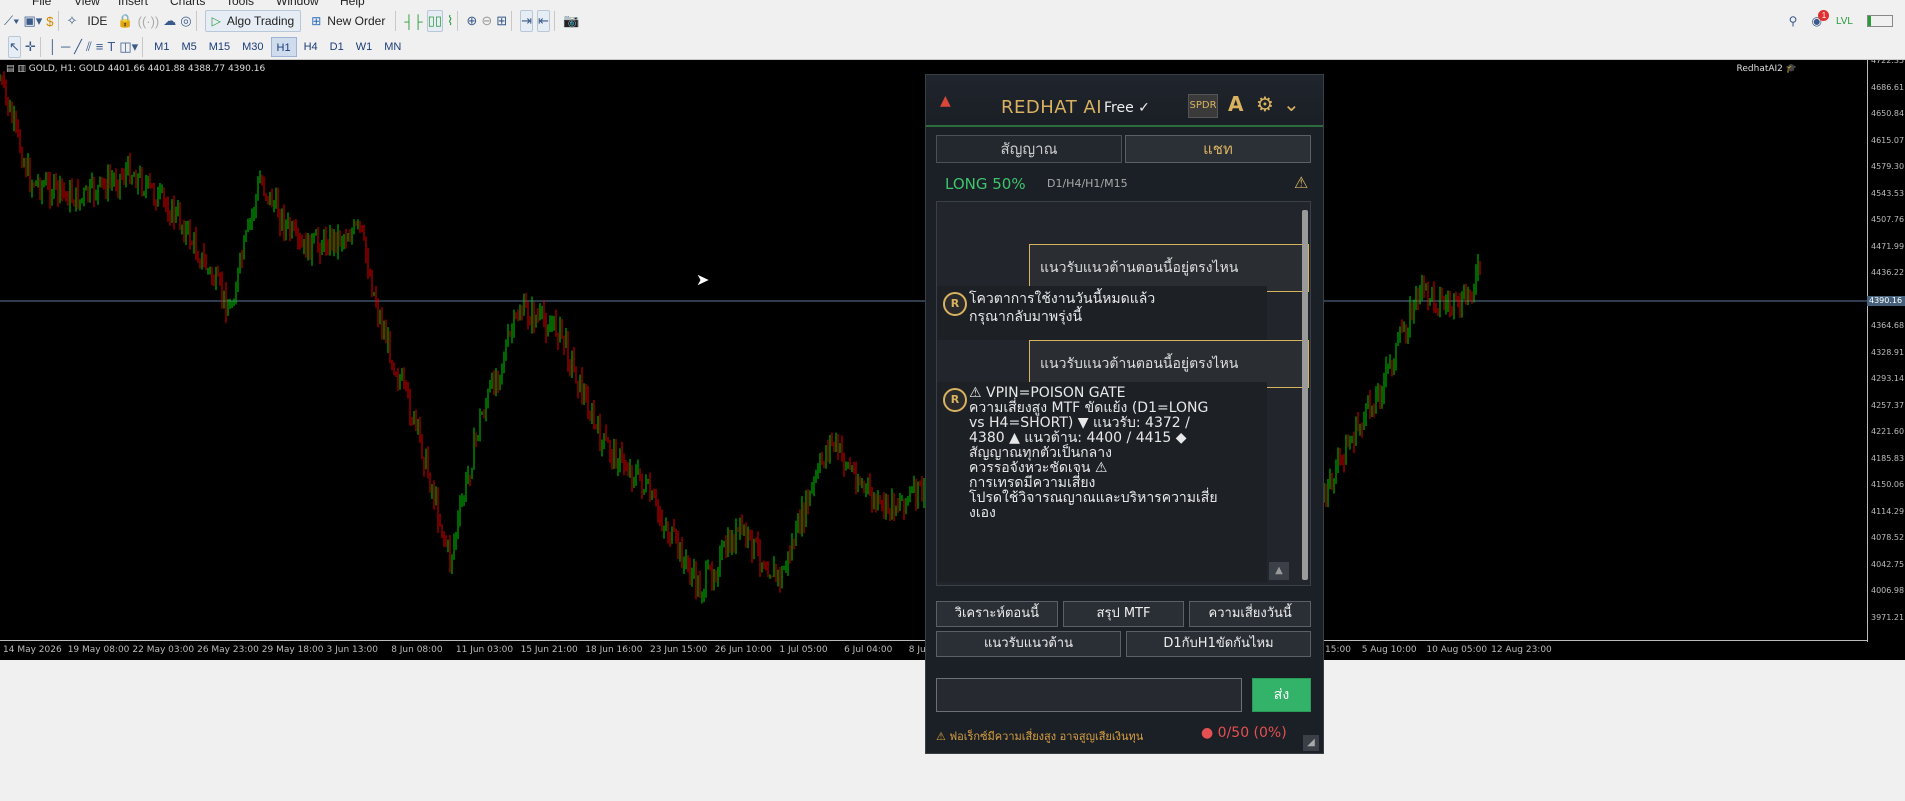  What do you see at coordinates (1886, 301) in the screenshot?
I see `current-price-tag: 4390.16` at bounding box center [1886, 301].